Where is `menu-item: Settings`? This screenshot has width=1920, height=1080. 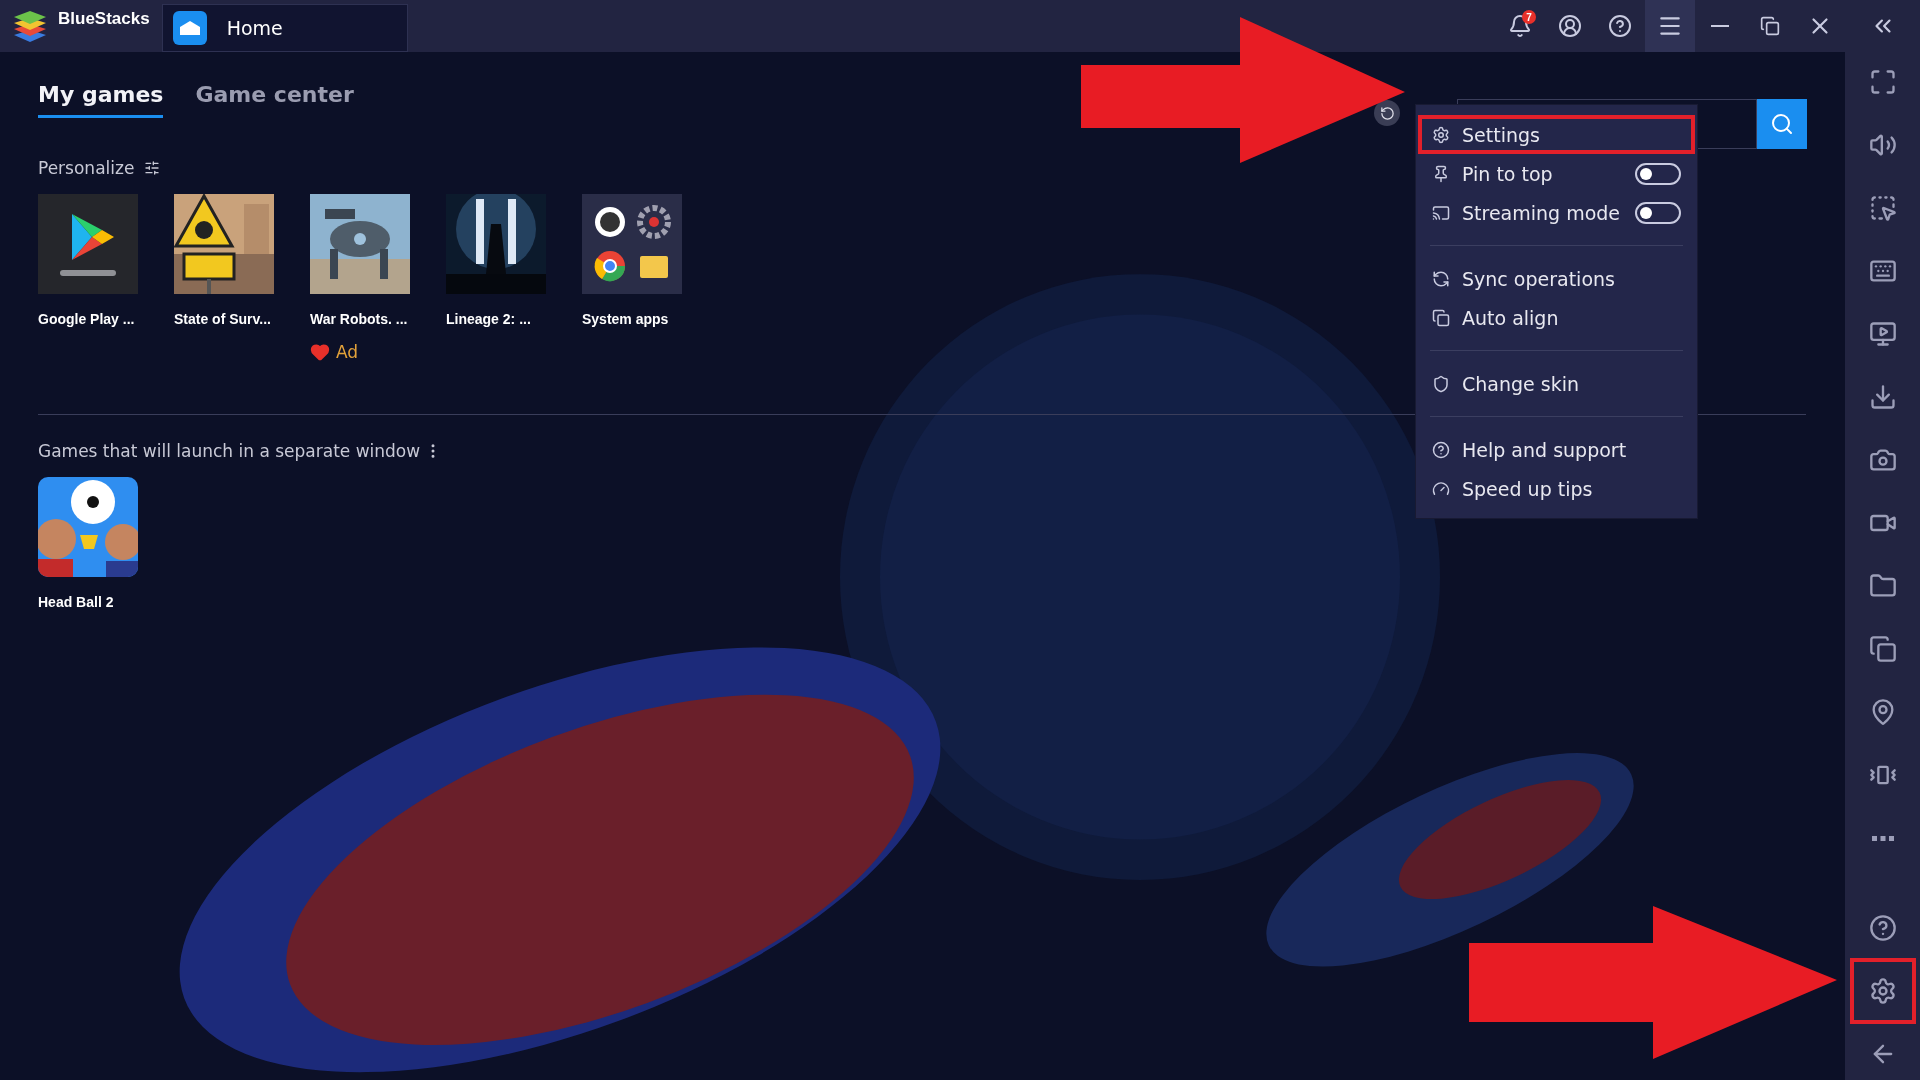 menu-item: Settings is located at coordinates (1556, 134).